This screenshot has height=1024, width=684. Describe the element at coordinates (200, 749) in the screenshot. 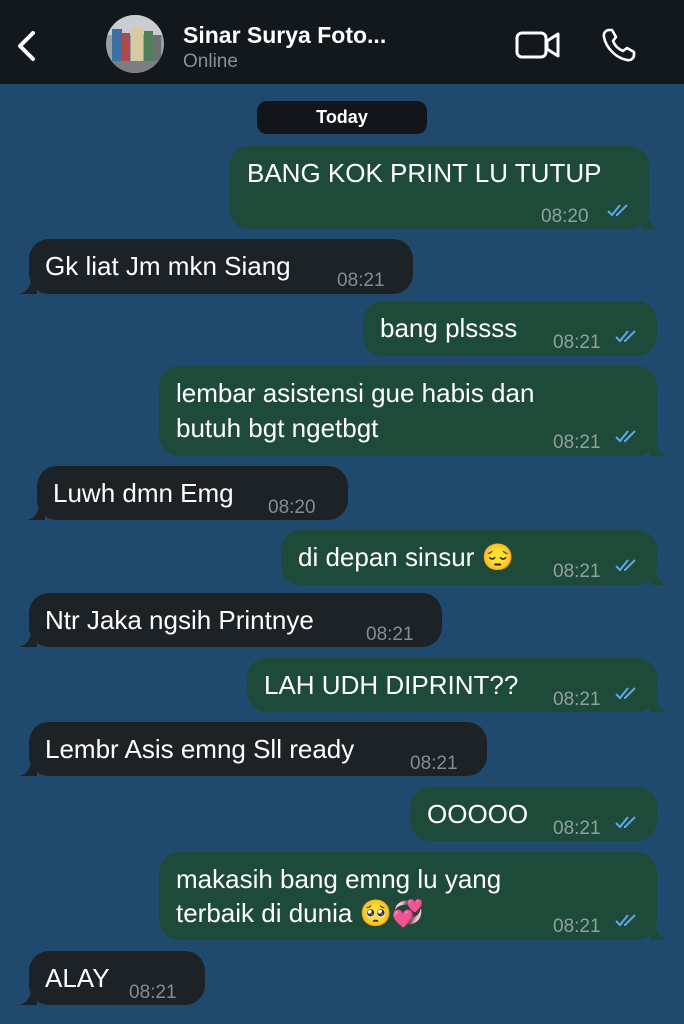

I see `message-text: Lembr Asis emng Sll ready` at that location.